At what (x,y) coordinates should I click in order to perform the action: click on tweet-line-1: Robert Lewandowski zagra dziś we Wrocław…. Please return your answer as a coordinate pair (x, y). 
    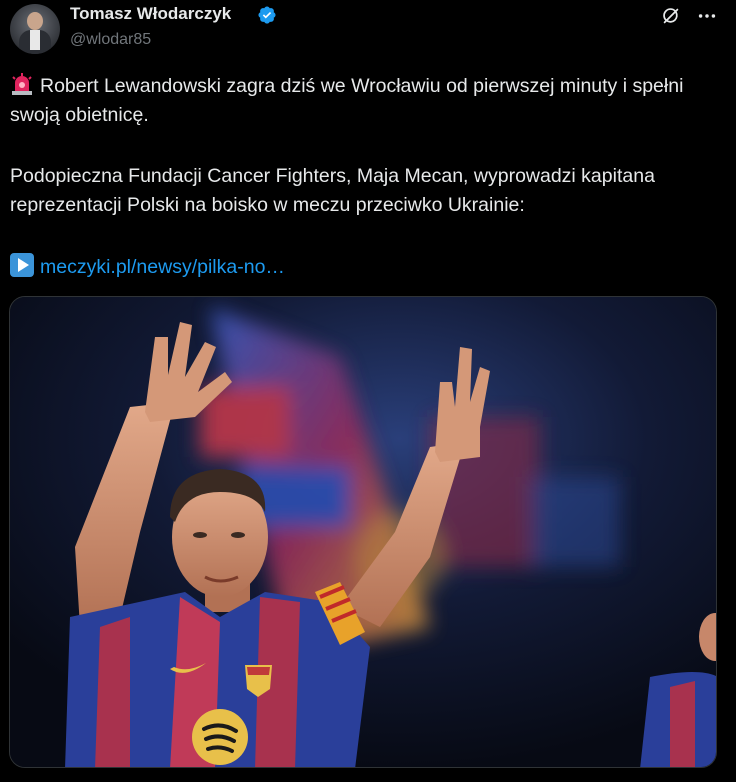
    Looking at the image, I should click on (347, 100).